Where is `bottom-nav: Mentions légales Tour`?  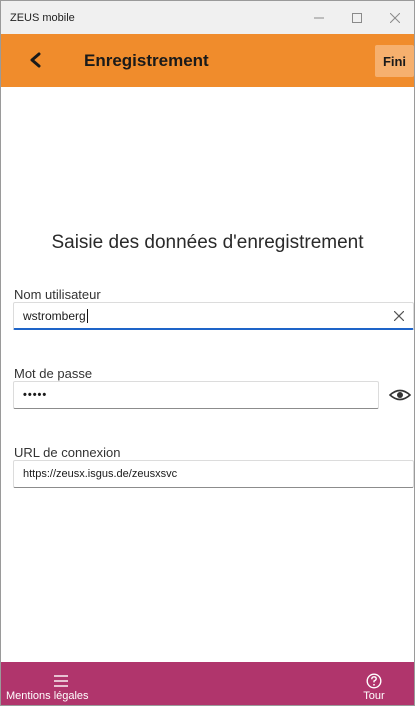
bottom-nav: Mentions légales Tour is located at coordinates (207, 683).